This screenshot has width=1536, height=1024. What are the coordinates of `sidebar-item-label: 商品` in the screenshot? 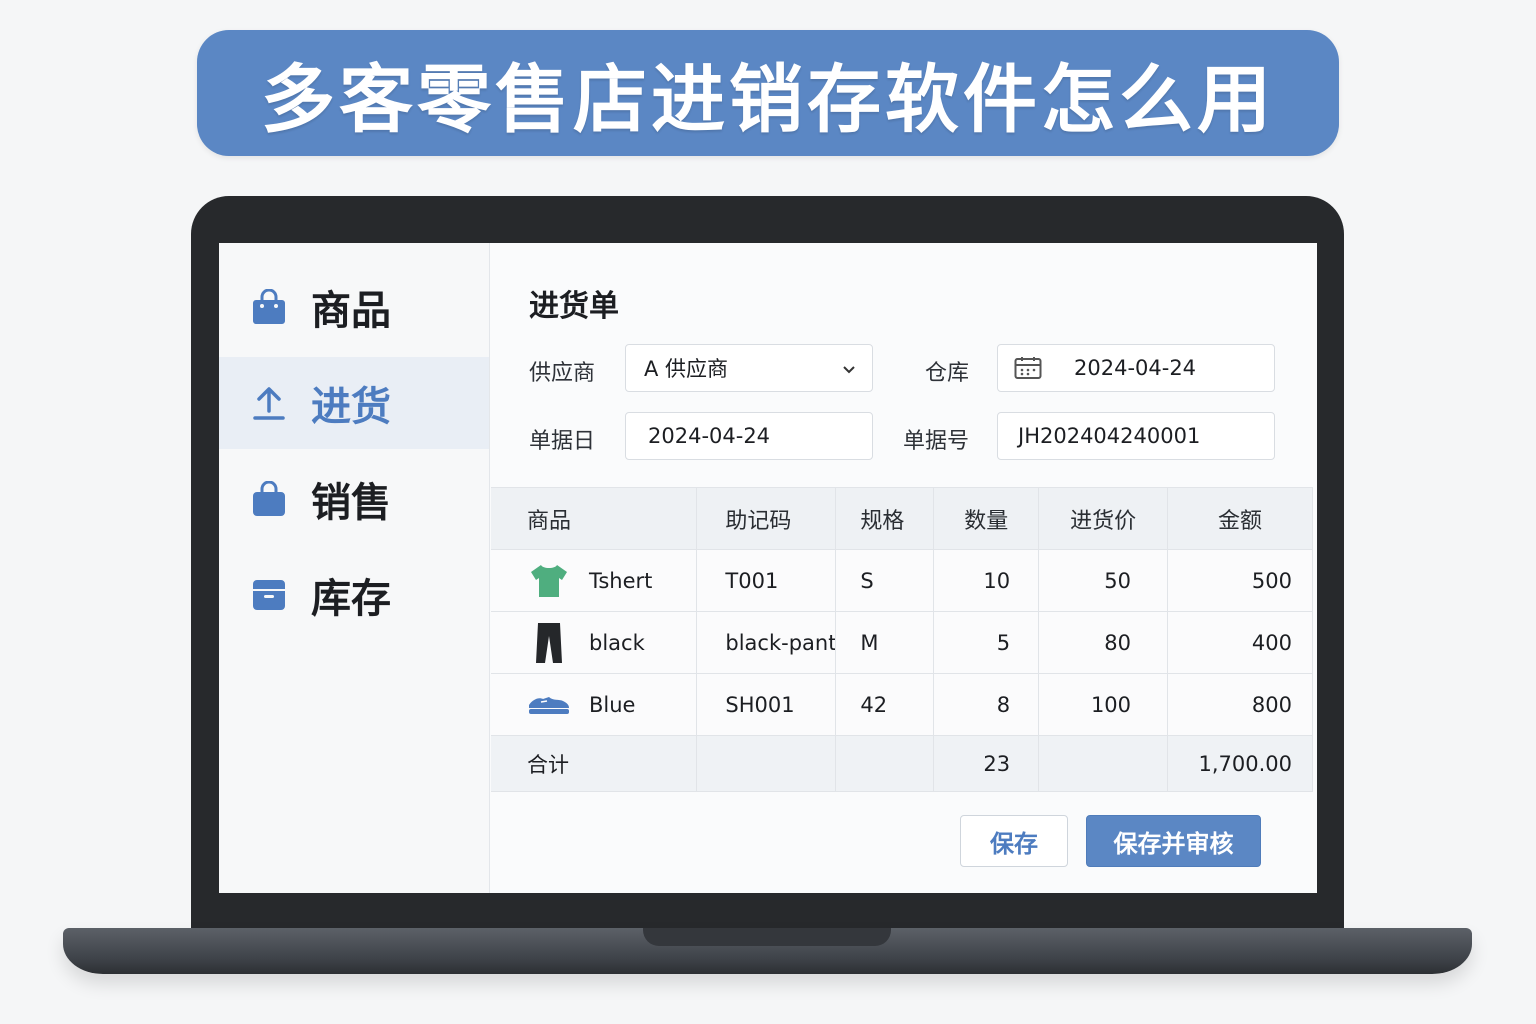 It's located at (351, 311).